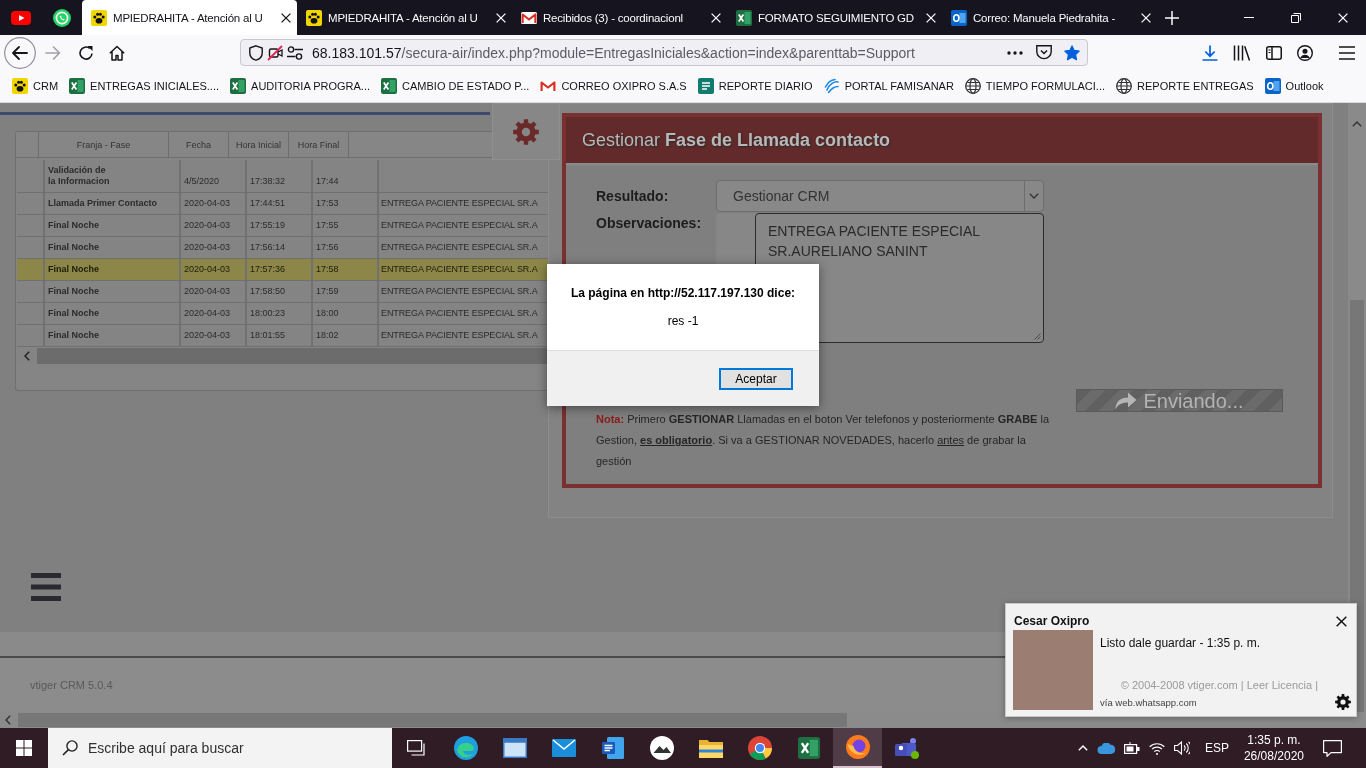 Image resolution: width=1366 pixels, height=768 pixels. What do you see at coordinates (282, 270) in the screenshot?
I see `table-row: Final Noche 2020-04-03 17:57:36 17:58 ENTREGA PACIENTE ESPECIAL SR.A` at bounding box center [282, 270].